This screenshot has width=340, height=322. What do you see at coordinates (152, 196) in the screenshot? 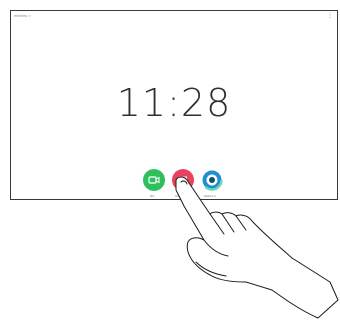
I see `call-label: RG` at bounding box center [152, 196].